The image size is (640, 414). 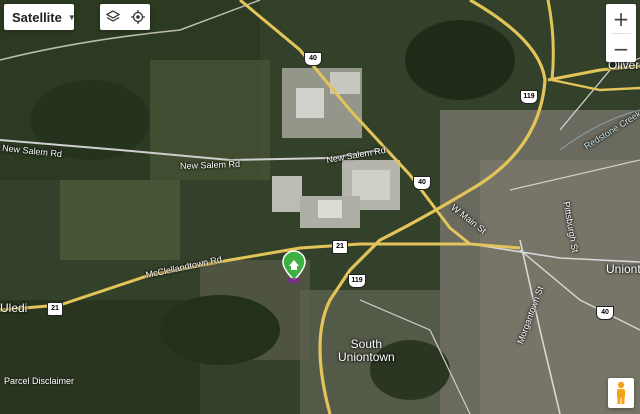 I want to click on layers-icon, so click(x=112, y=16).